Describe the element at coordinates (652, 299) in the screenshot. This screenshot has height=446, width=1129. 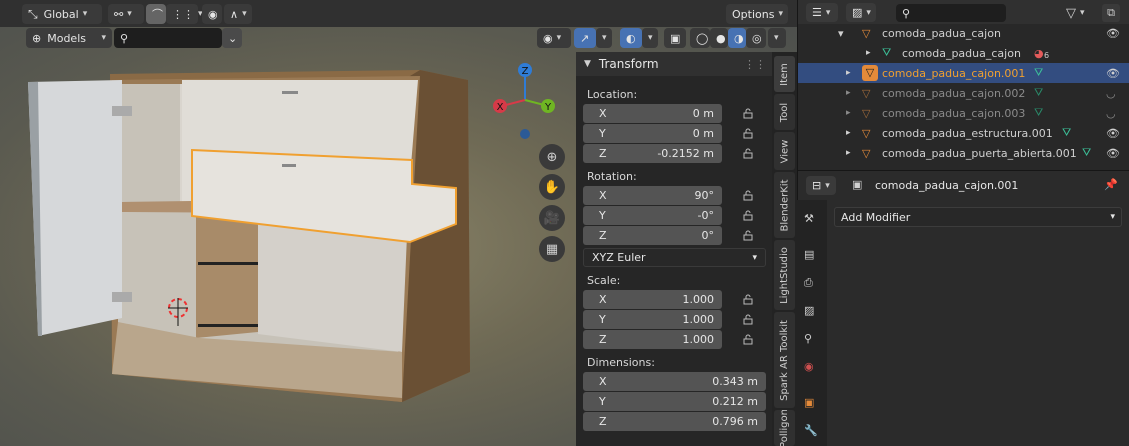
I see `scale-x-field: X 1.000` at that location.